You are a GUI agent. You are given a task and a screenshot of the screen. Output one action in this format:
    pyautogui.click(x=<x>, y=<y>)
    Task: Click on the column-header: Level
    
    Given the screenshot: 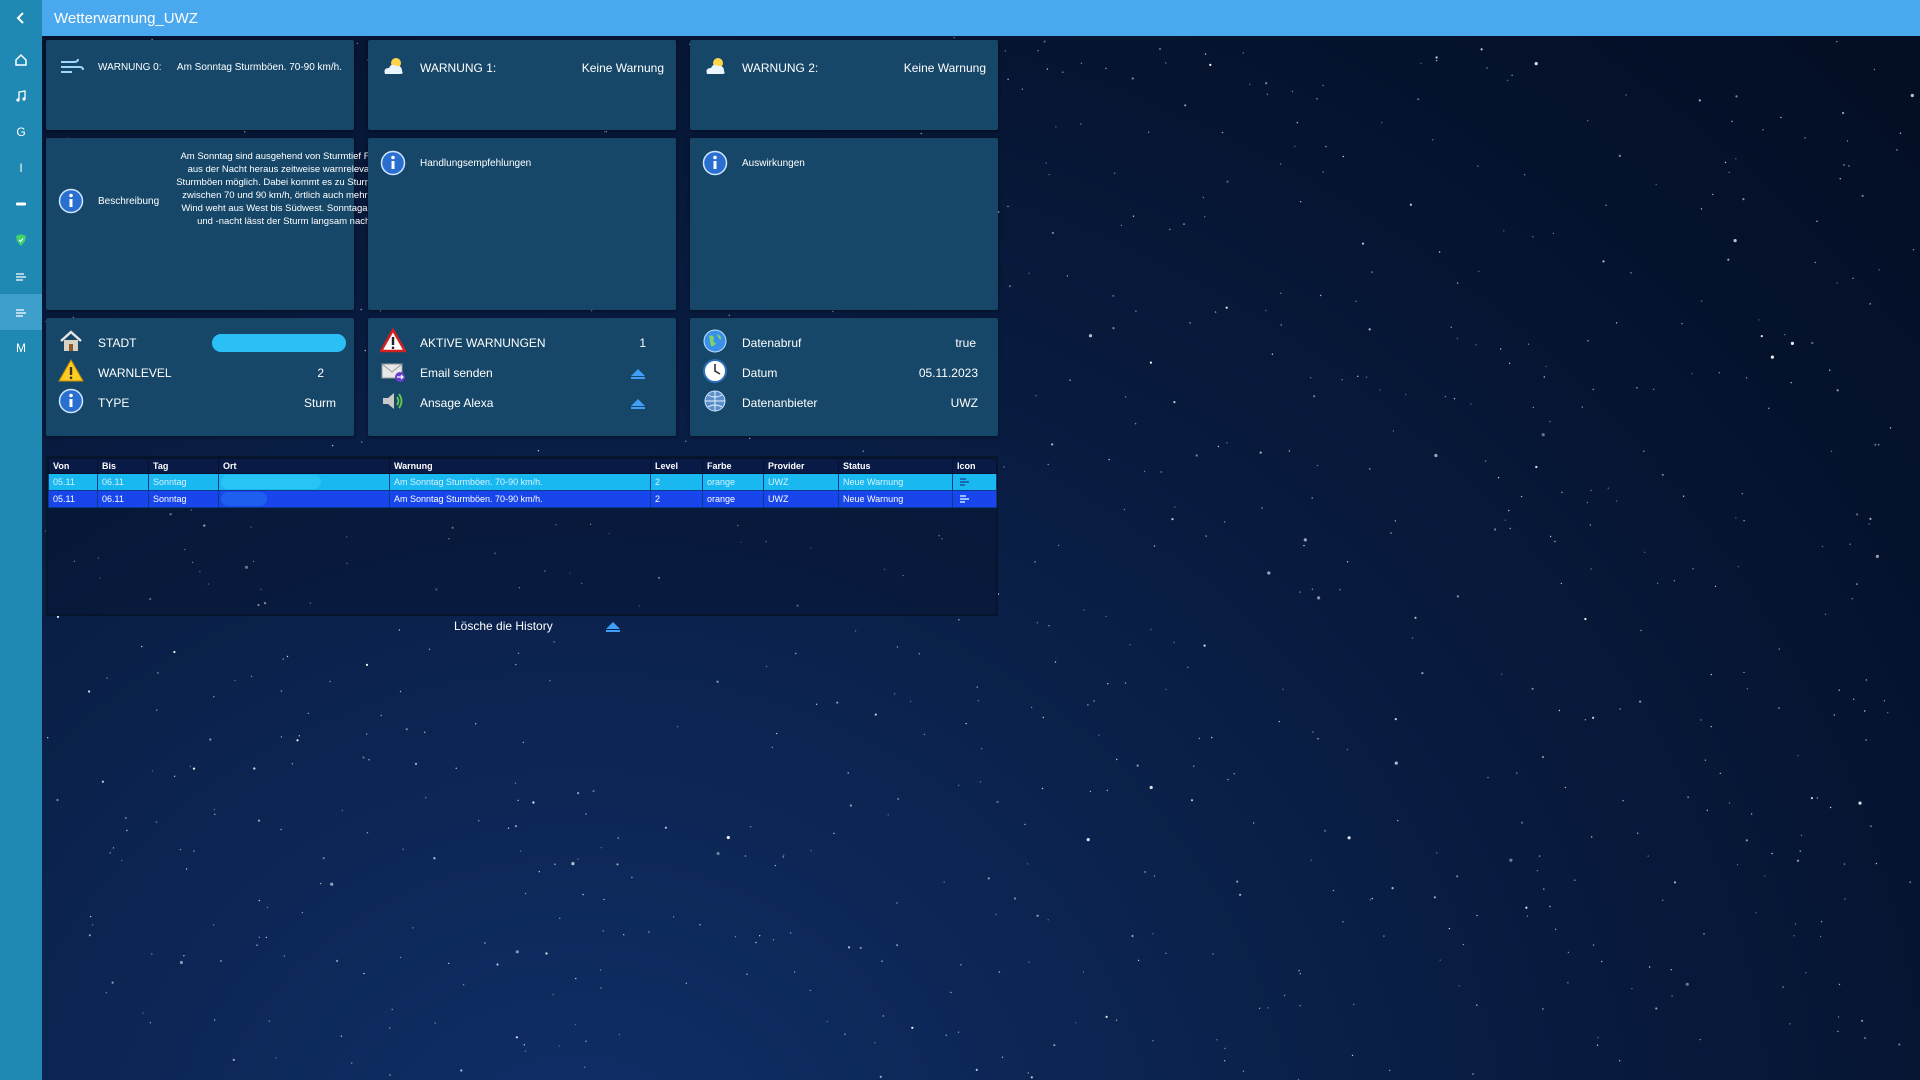 What is the action you would take?
    pyautogui.click(x=676, y=466)
    